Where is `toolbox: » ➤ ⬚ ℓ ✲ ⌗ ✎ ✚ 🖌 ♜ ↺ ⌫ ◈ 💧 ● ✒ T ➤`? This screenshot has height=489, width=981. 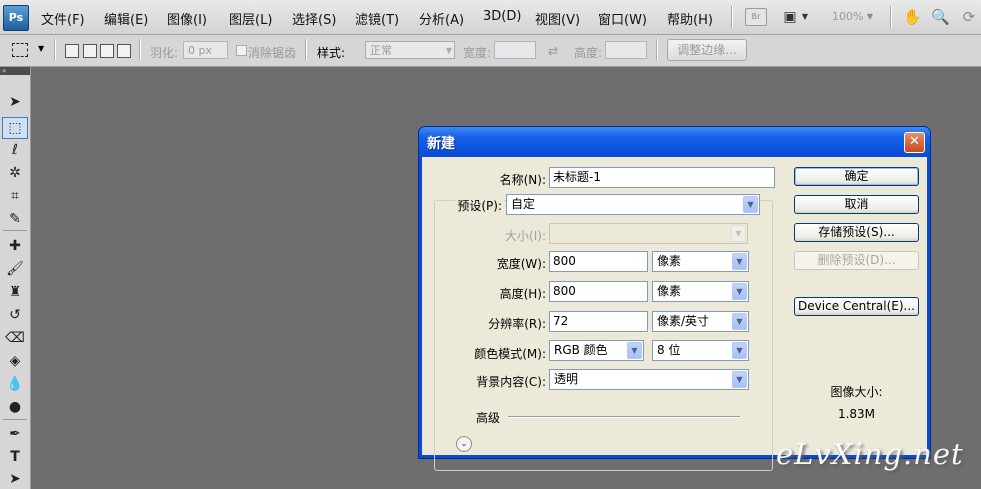
toolbox: » ➤ ⬚ ℓ ✲ ⌗ ✎ ✚ 🖌 ♜ ↺ ⌫ ◈ 💧 ● ✒ T ➤ is located at coordinates (15, 278).